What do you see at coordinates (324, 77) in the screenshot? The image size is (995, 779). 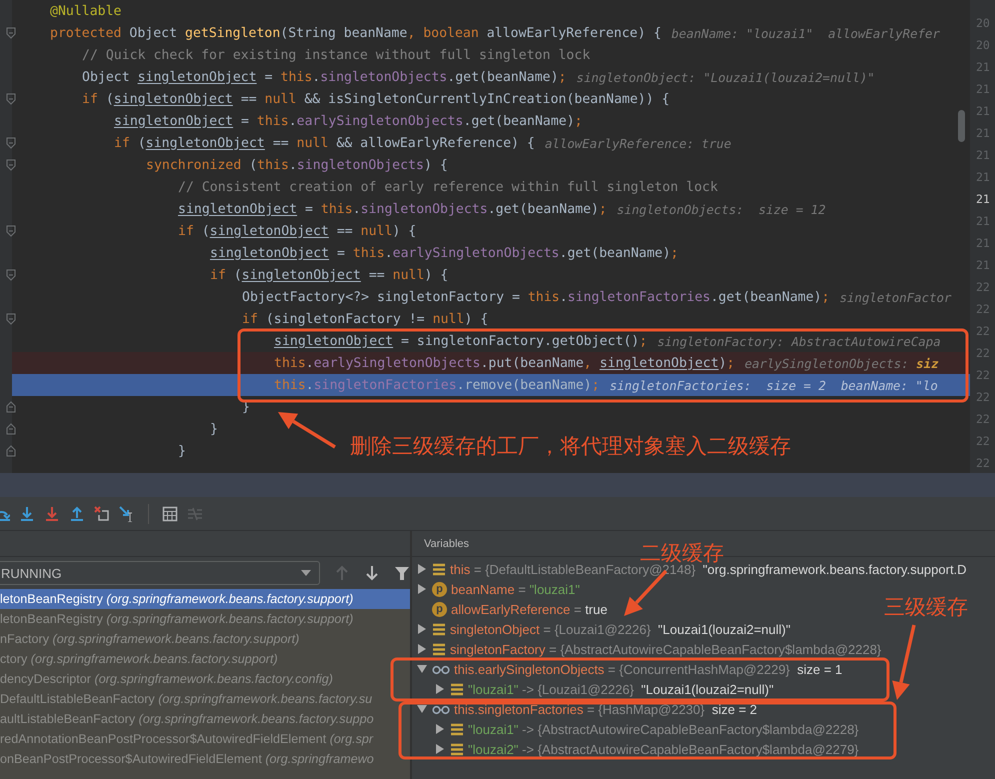 I see `code-line: Object singletonObject = this.singletonObjects.get(beanName);` at bounding box center [324, 77].